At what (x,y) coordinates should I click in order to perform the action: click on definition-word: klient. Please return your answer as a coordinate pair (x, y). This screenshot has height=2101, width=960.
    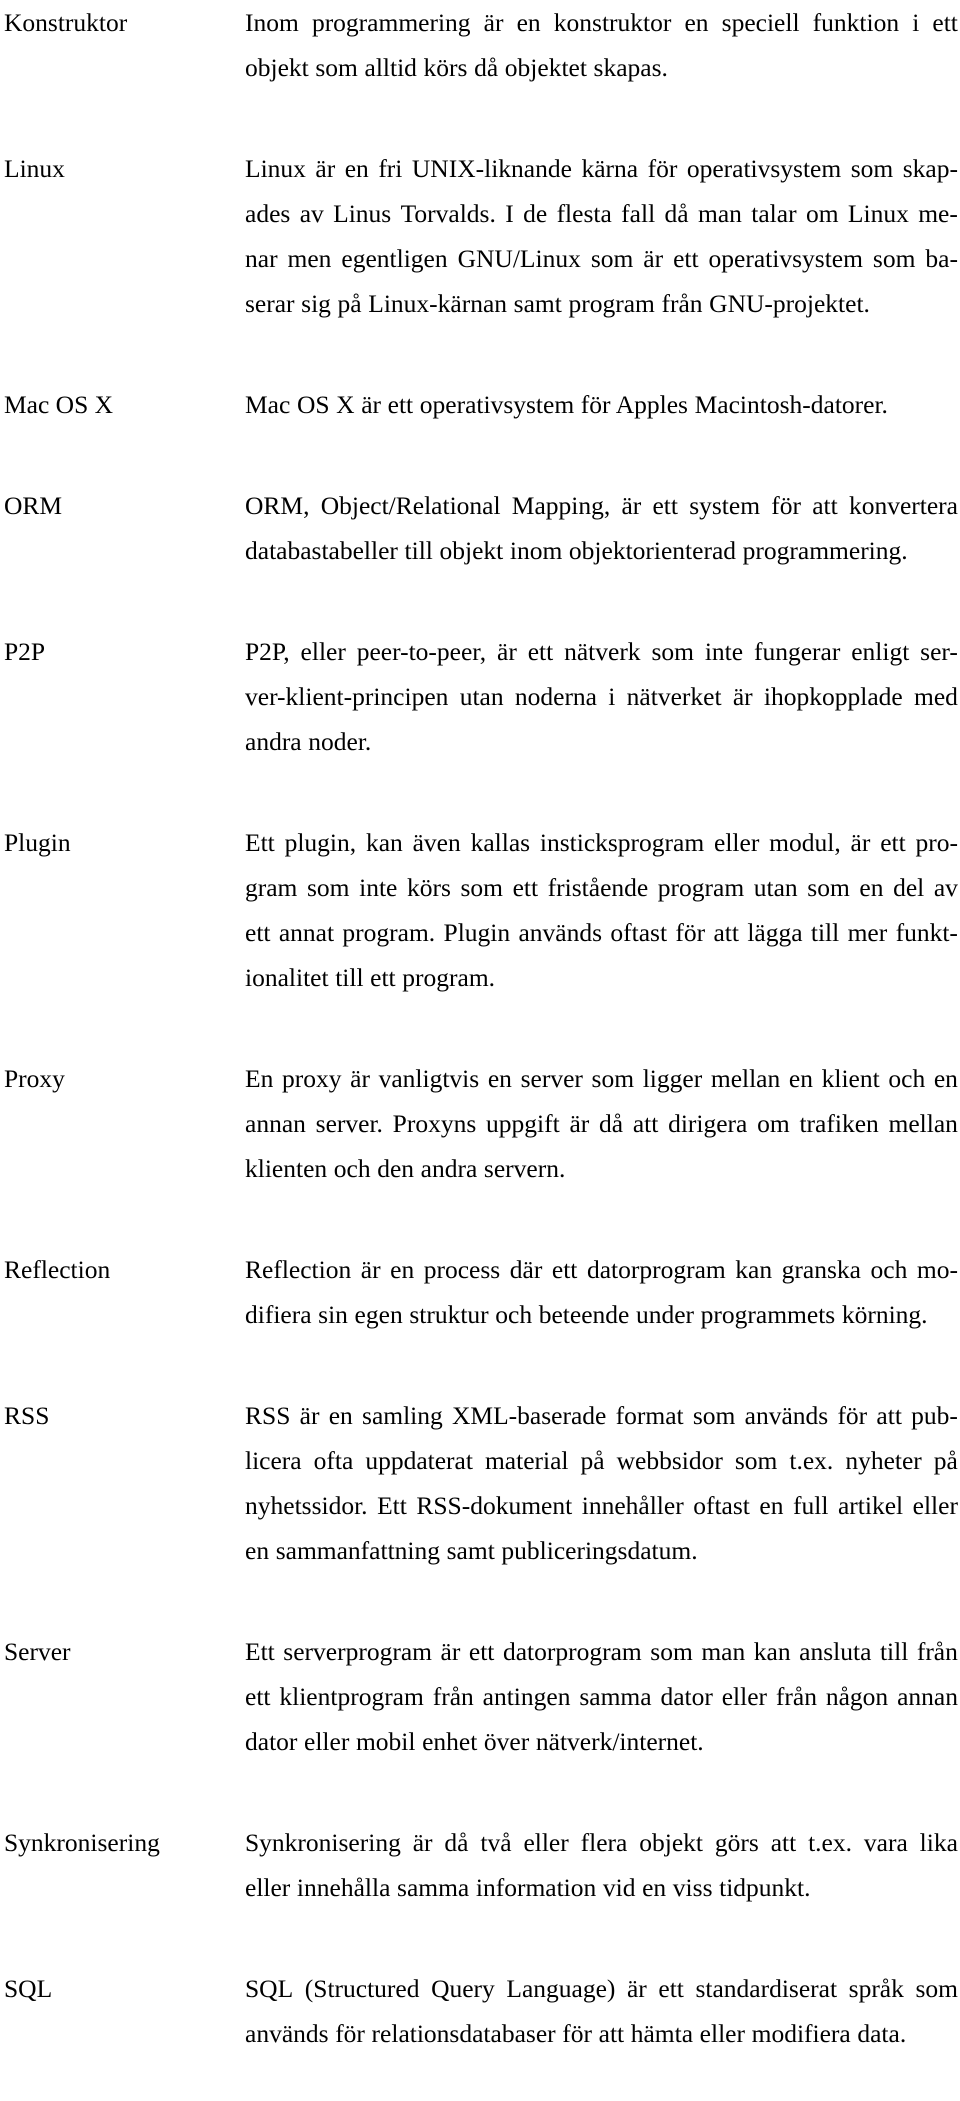
    Looking at the image, I should click on (850, 1078).